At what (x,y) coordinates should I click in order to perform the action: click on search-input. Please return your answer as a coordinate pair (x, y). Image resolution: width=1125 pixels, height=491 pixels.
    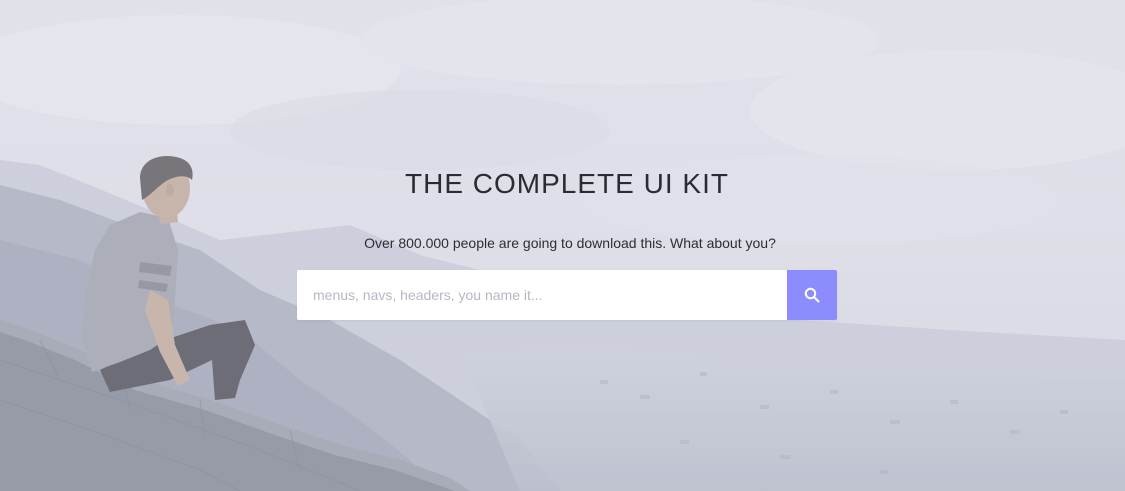
    Looking at the image, I should click on (542, 295).